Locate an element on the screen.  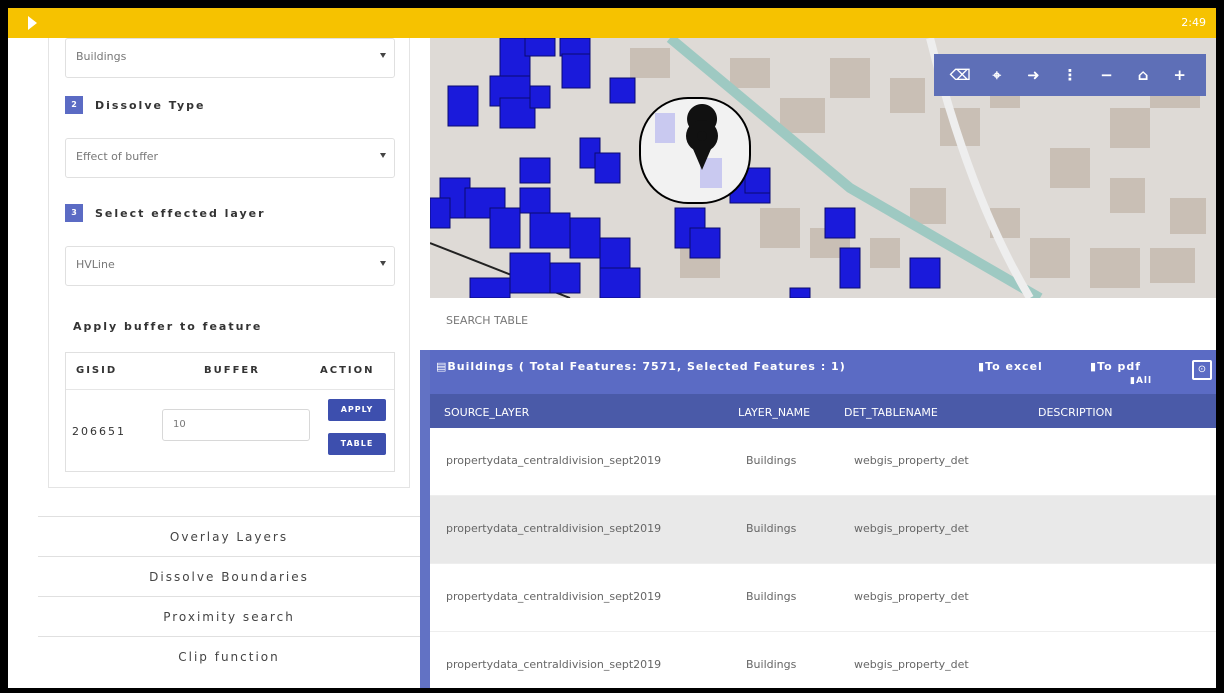
buffer-input: 10 is located at coordinates (236, 425).